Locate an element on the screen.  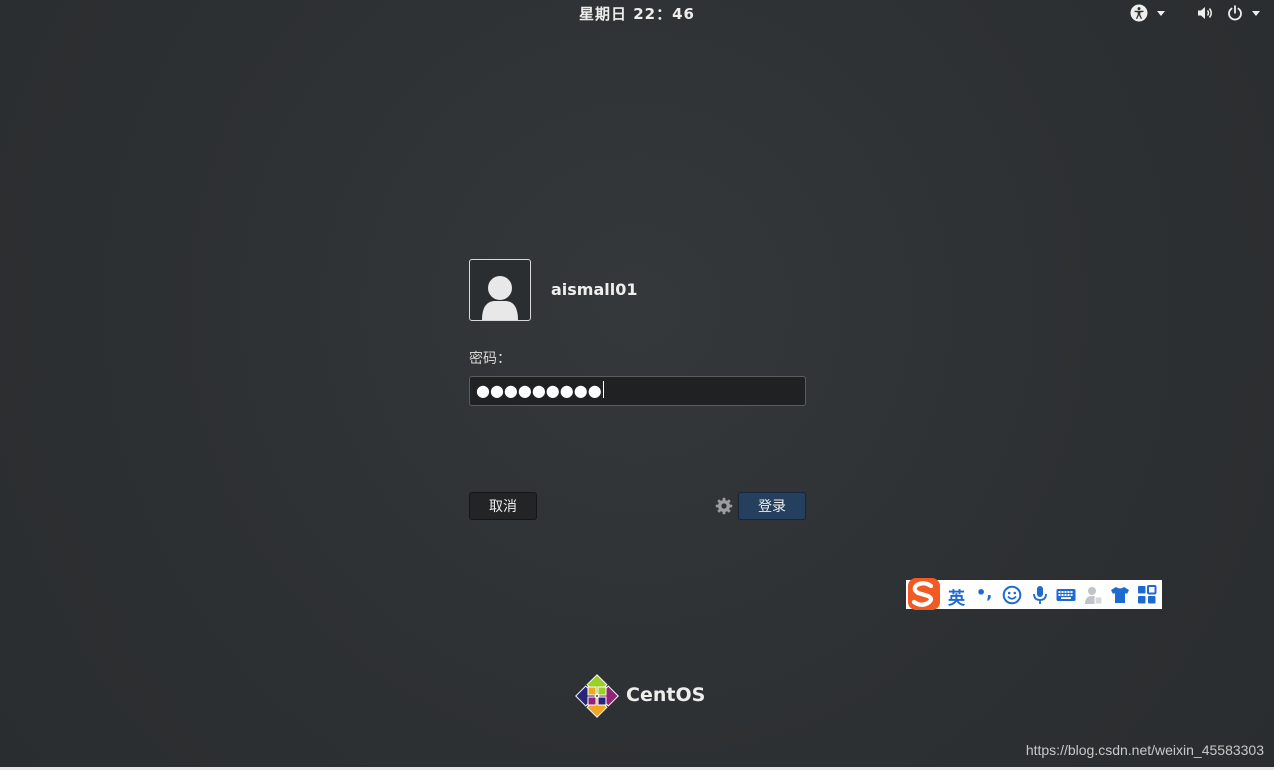
watermark: https://blog.csdn.net/weixin_45583303 is located at coordinates (1144, 750).